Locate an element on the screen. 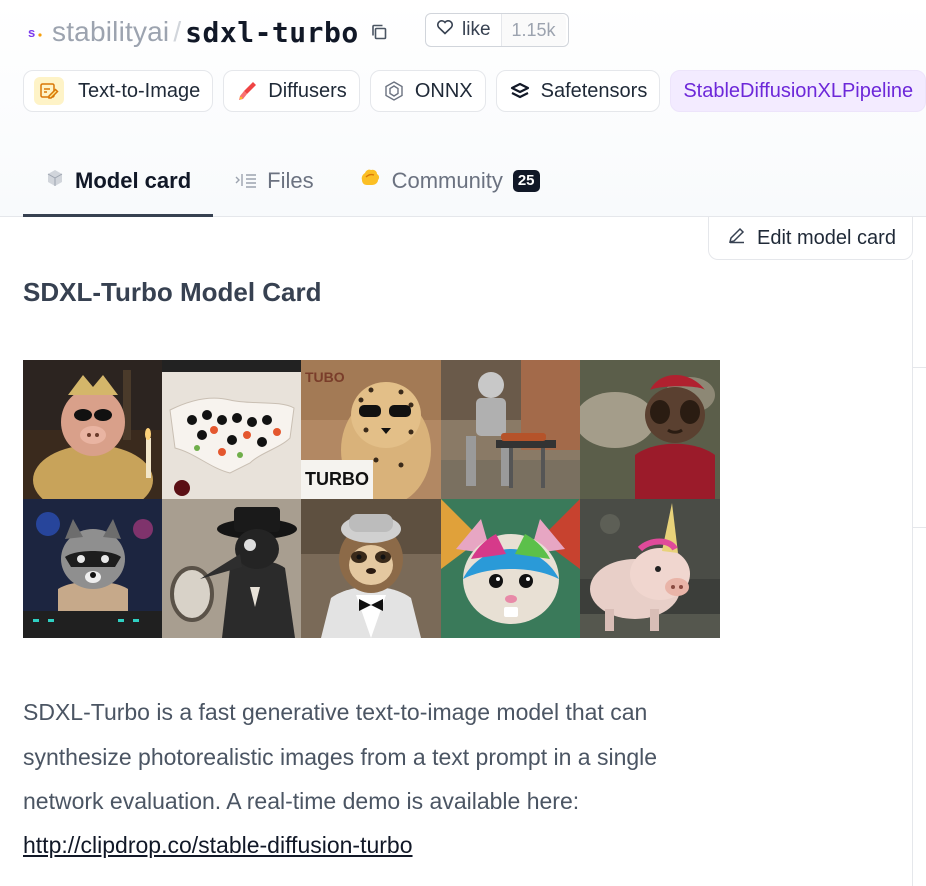  repo-name-link: sdxl-turbo is located at coordinates (272, 32).